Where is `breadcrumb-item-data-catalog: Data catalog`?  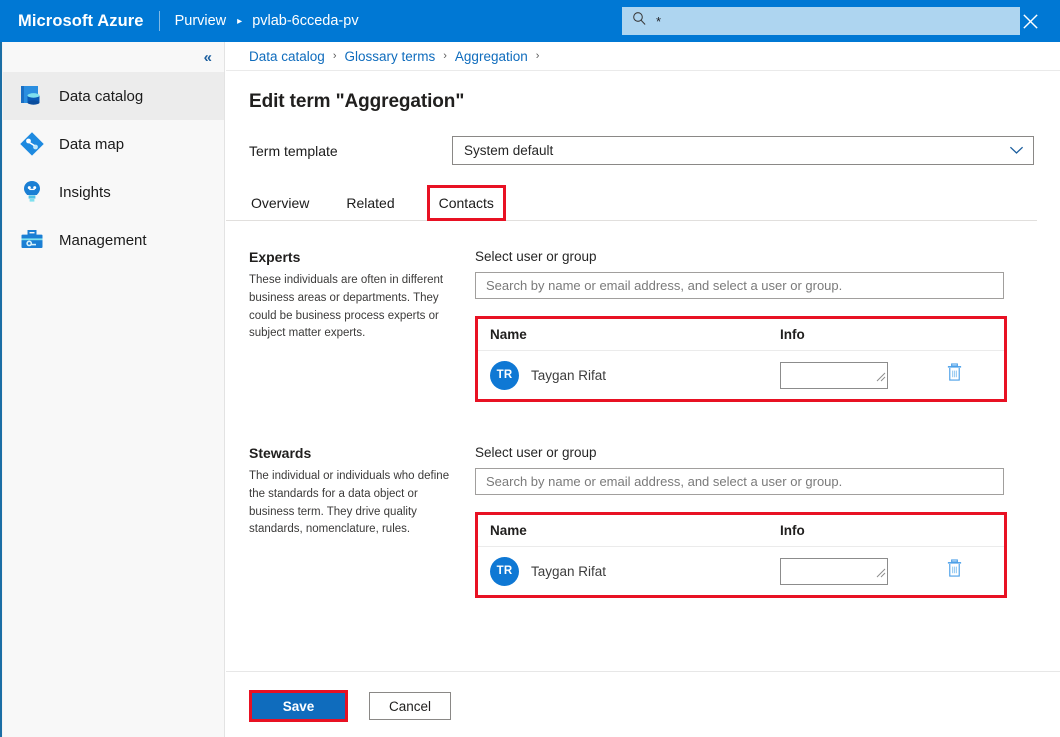
breadcrumb-item-data-catalog: Data catalog is located at coordinates (287, 56).